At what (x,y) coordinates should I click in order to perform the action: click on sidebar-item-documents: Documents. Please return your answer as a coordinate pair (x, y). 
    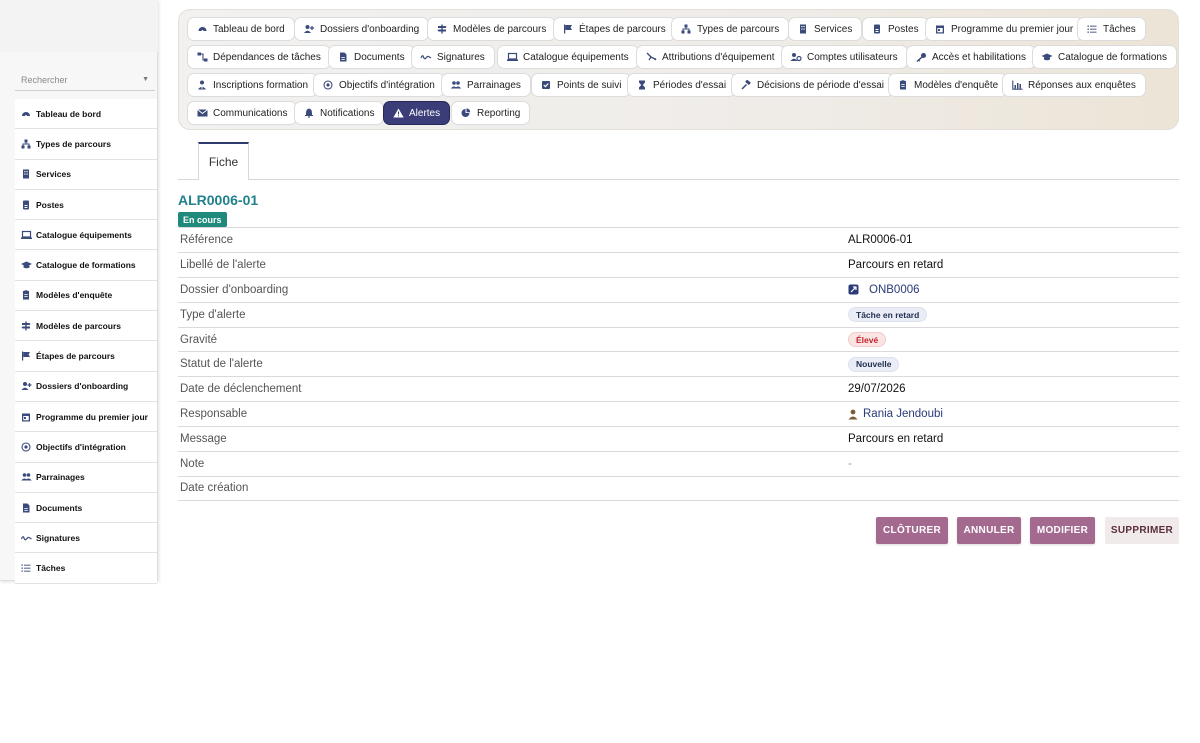
    Looking at the image, I should click on (86, 508).